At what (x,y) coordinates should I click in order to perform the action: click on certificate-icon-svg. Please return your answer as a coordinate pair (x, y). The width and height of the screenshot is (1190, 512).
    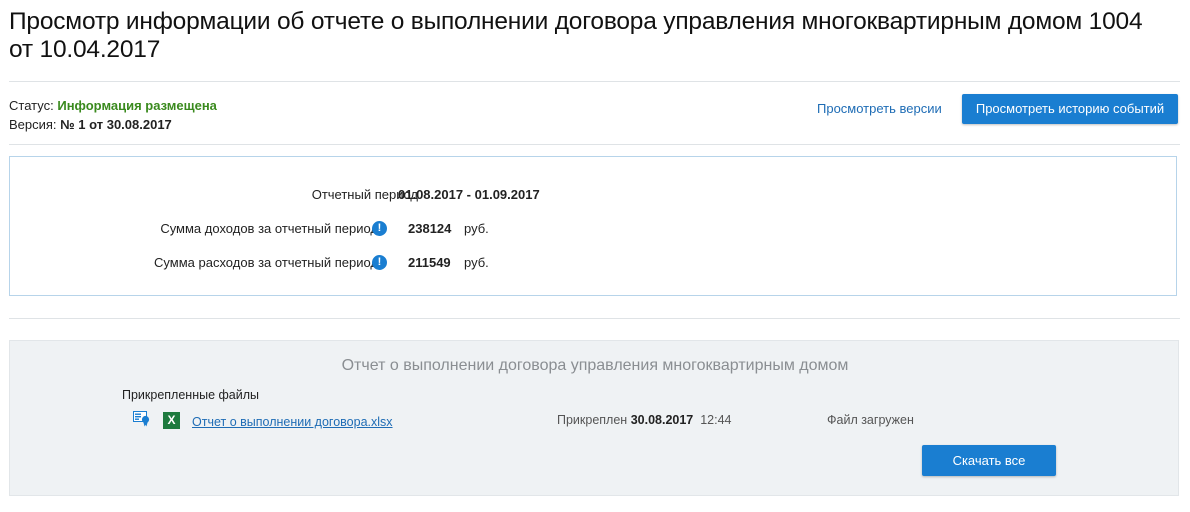
    Looking at the image, I should click on (141, 419).